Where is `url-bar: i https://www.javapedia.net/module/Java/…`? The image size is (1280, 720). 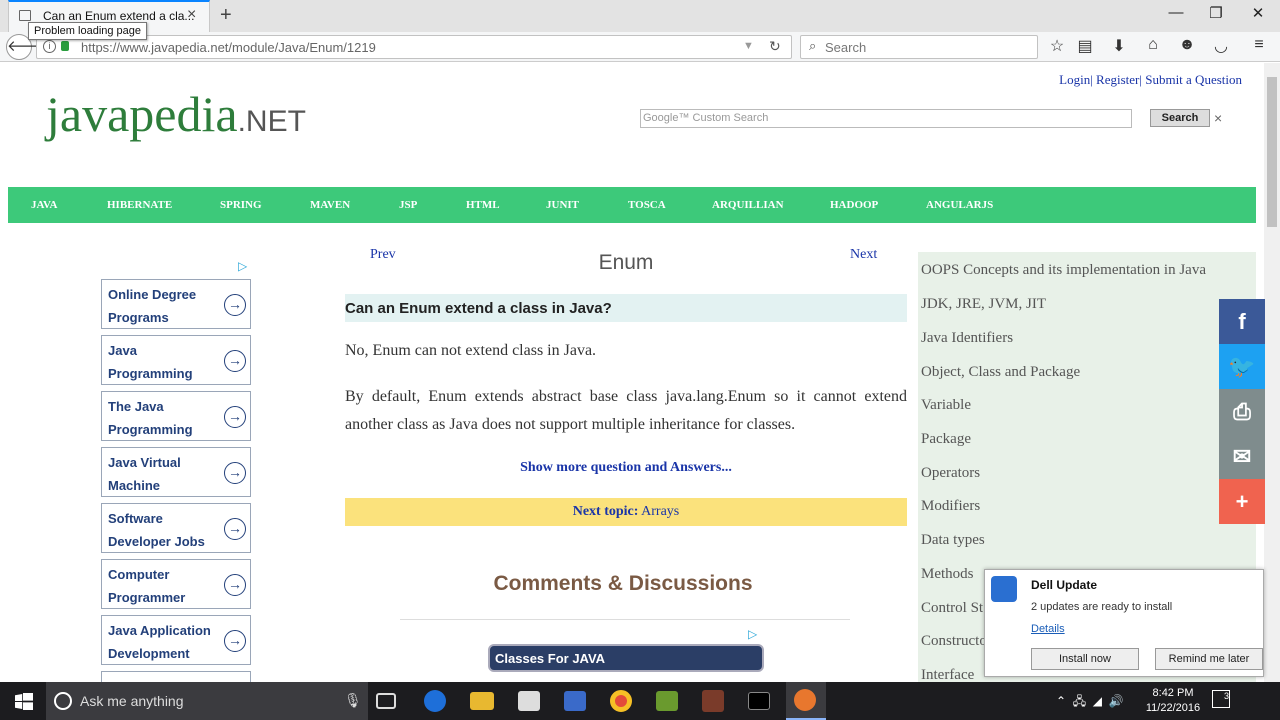 url-bar: i https://www.javapedia.net/module/Java/… is located at coordinates (414, 47).